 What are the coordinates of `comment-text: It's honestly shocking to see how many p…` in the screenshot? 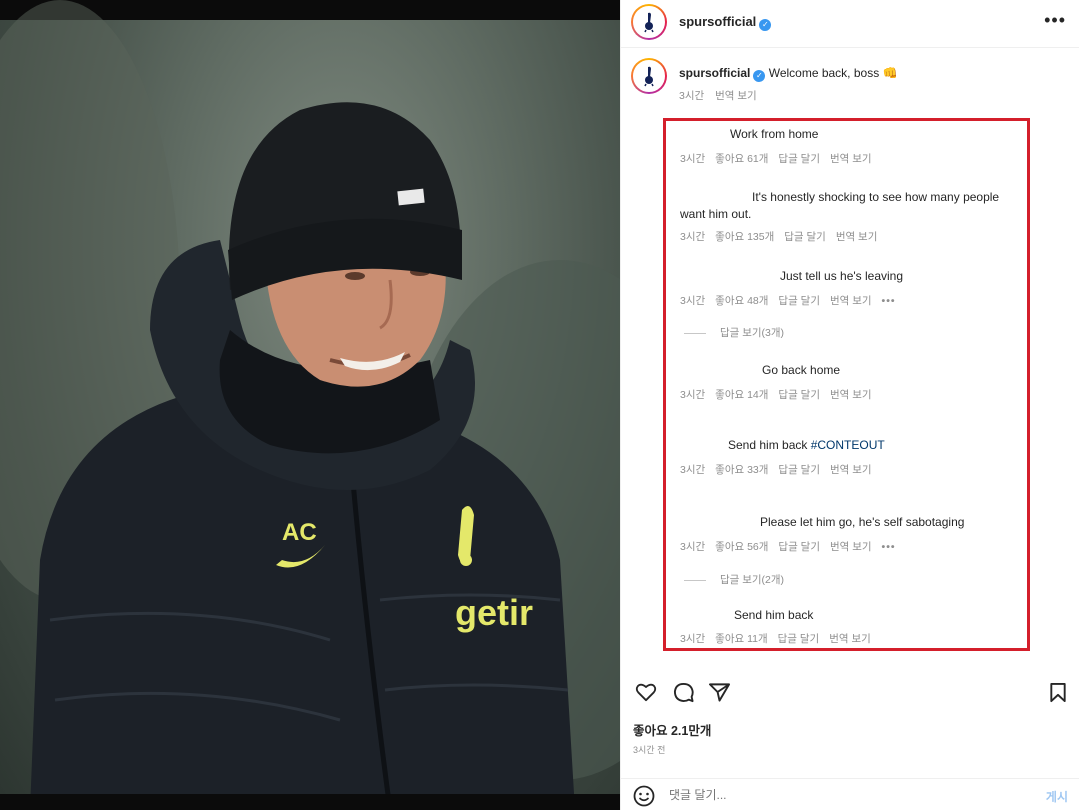 It's located at (840, 205).